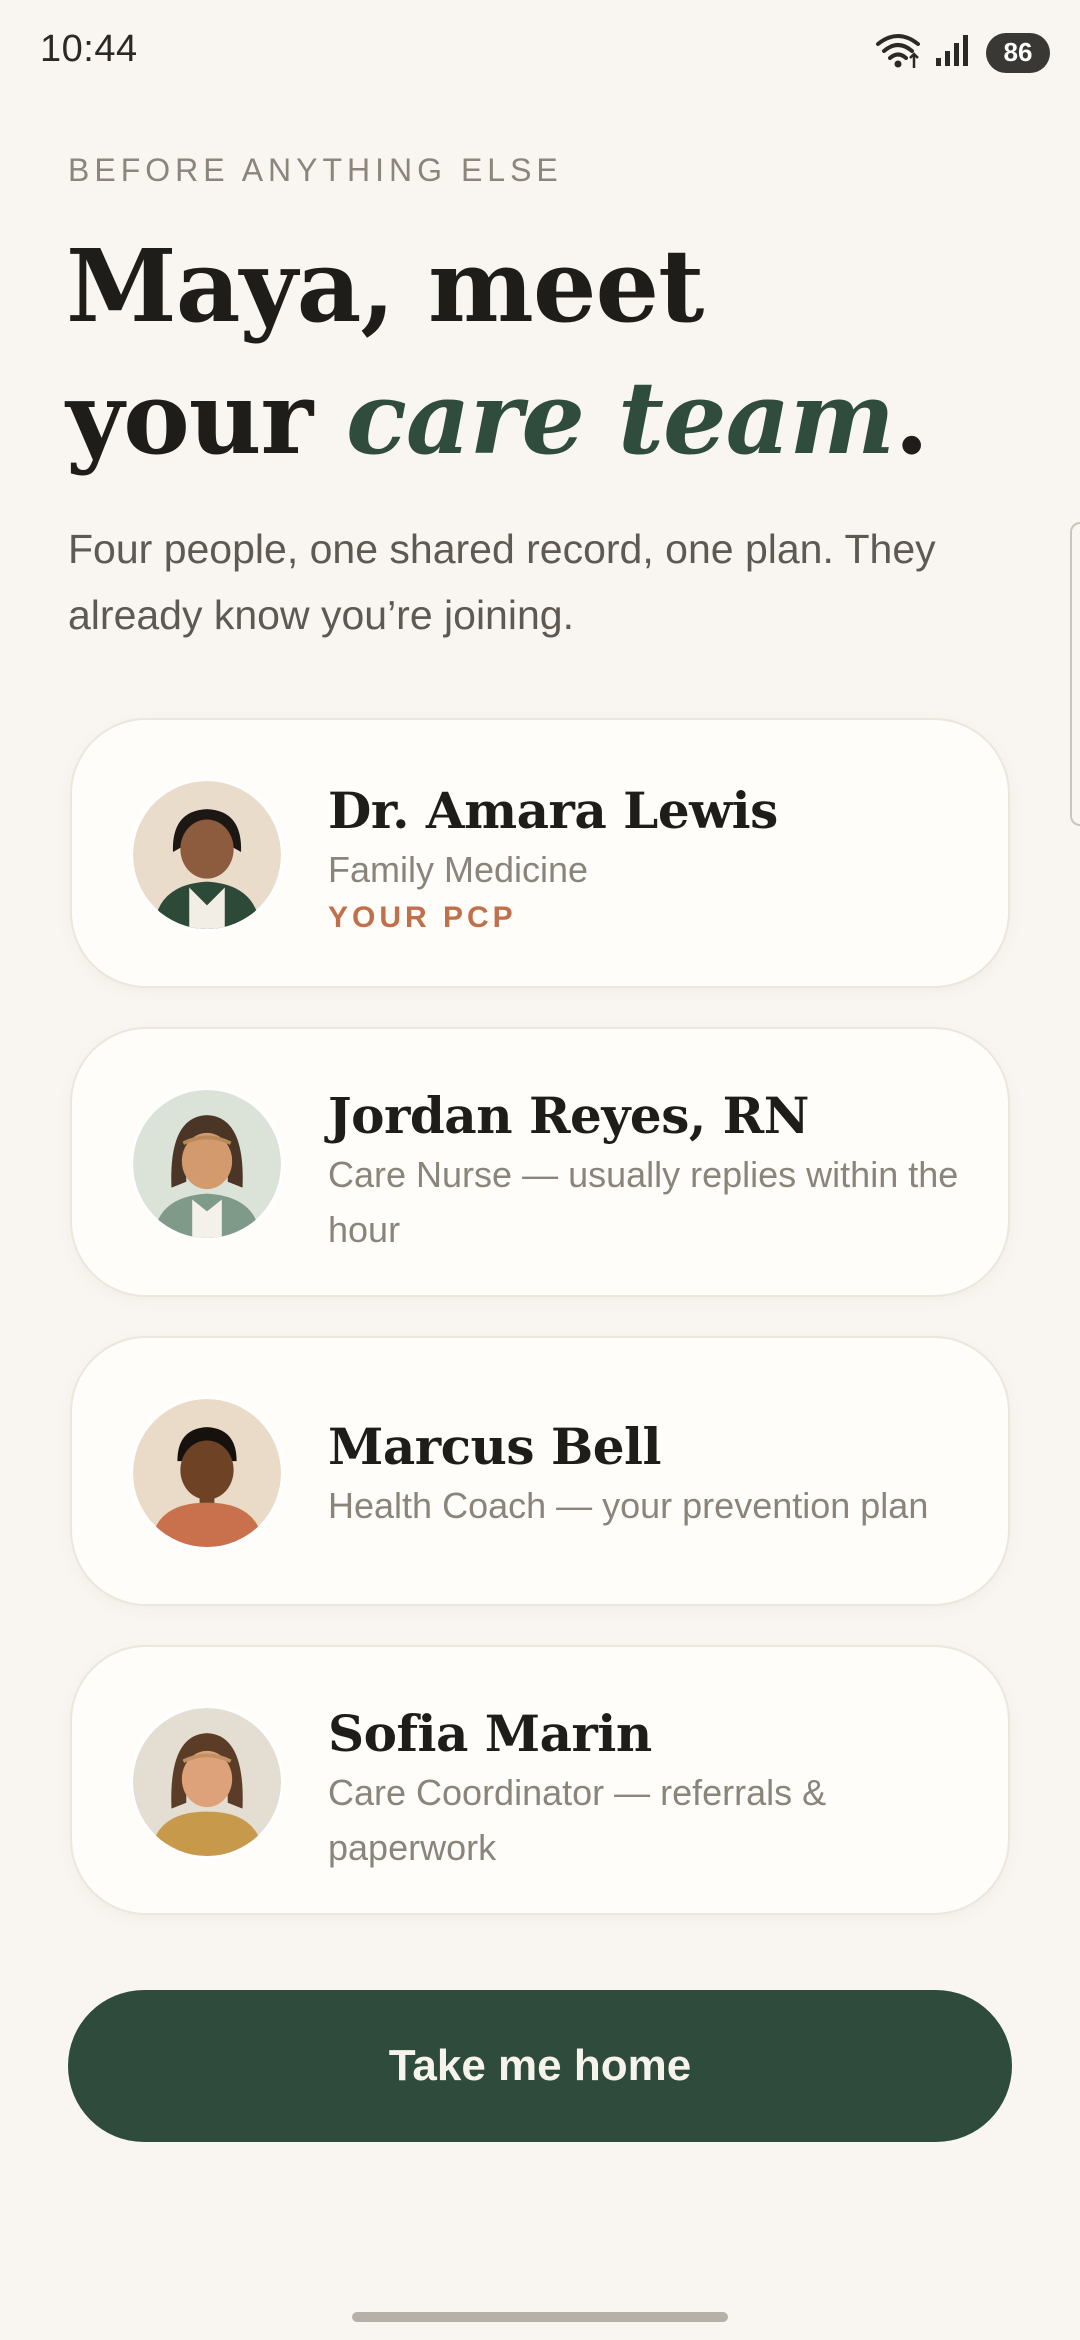  Describe the element at coordinates (553, 810) in the screenshot. I see `member-name: Dr. Amara Lewis` at that location.